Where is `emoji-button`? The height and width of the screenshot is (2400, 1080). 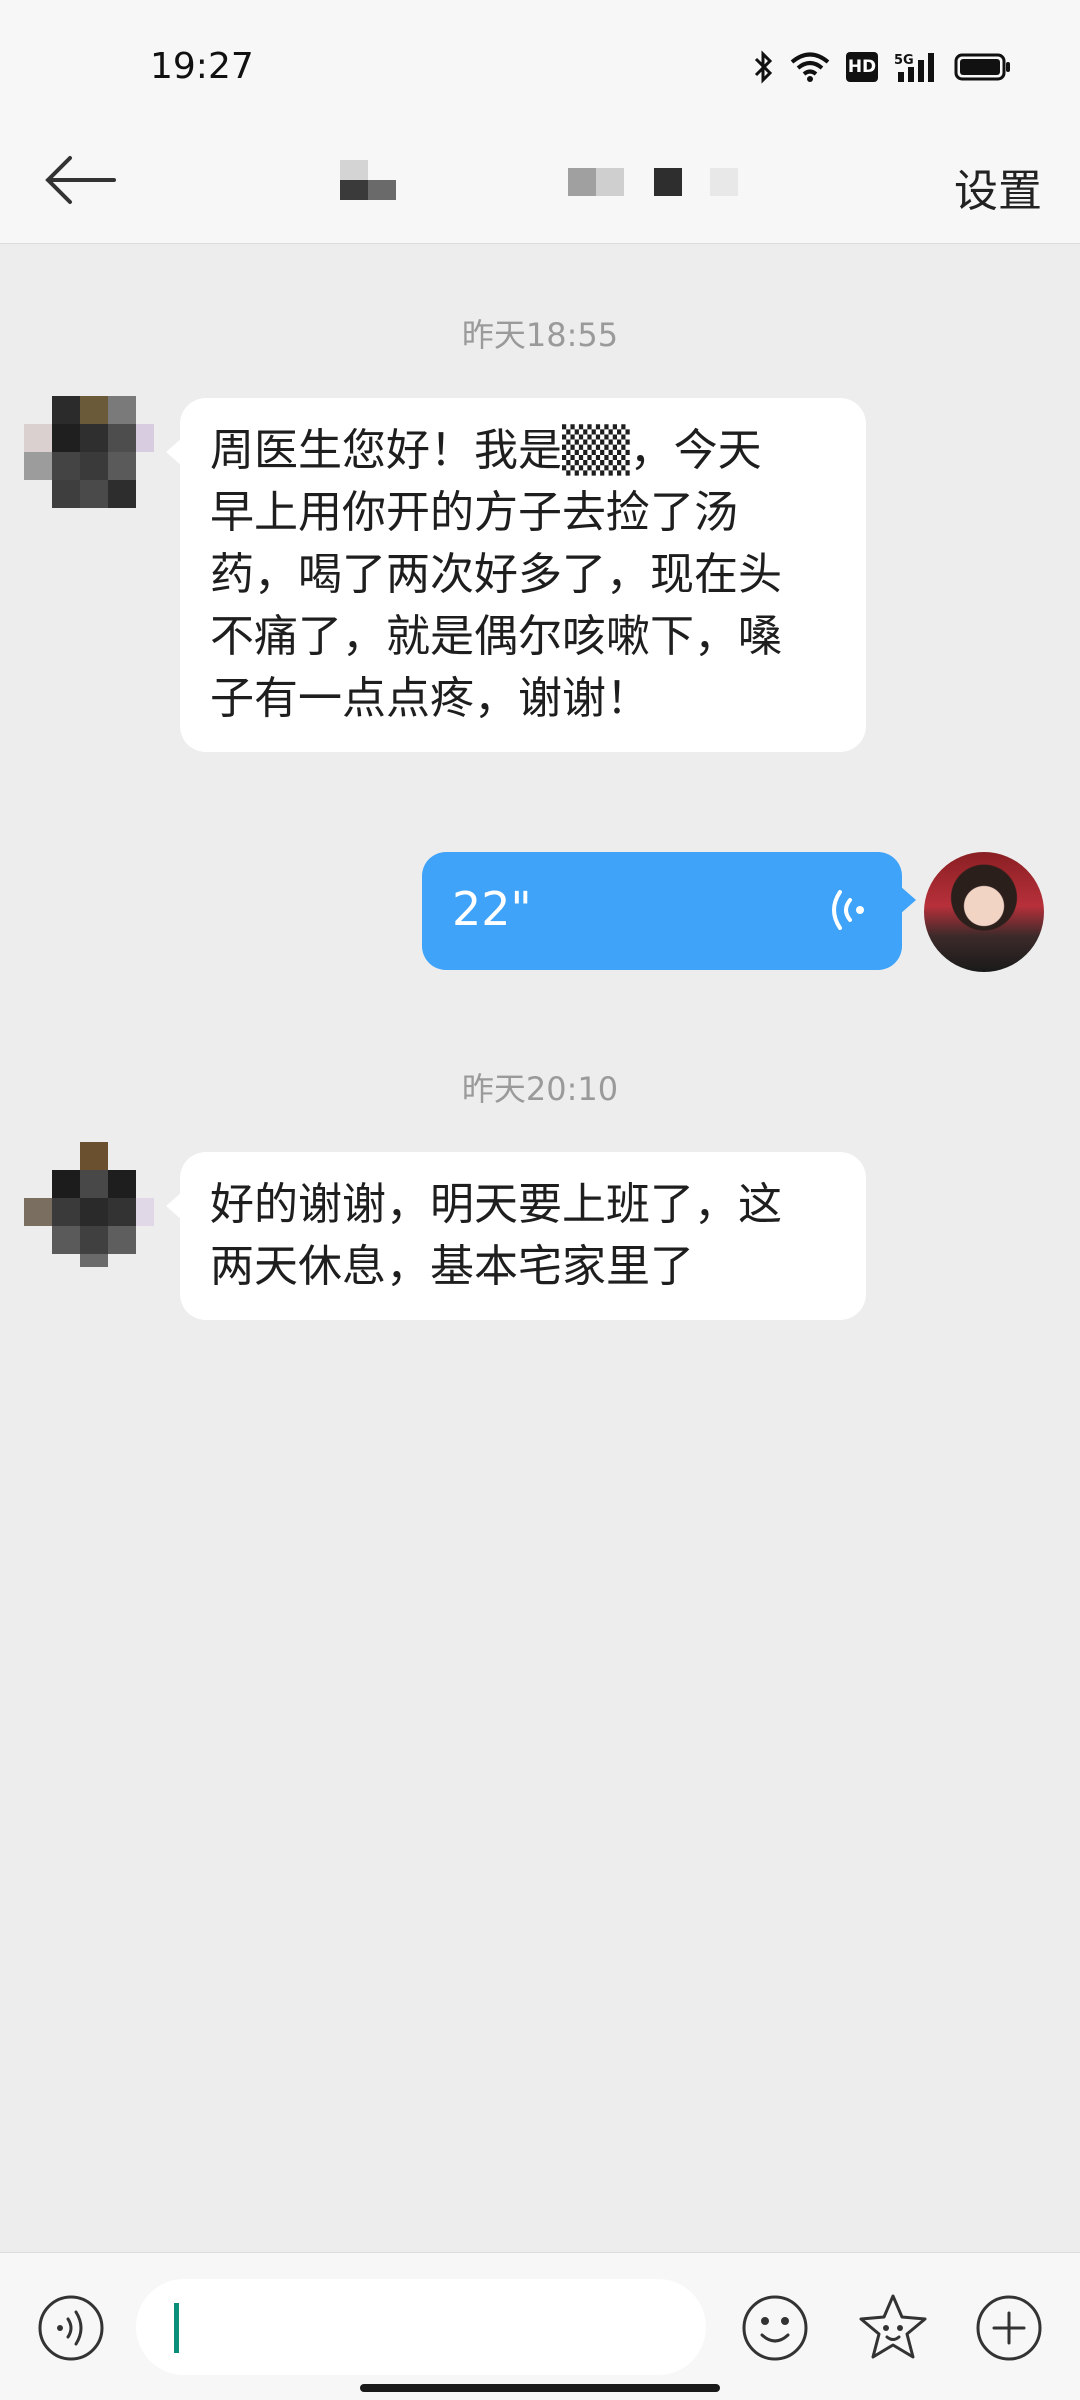 emoji-button is located at coordinates (775, 2330).